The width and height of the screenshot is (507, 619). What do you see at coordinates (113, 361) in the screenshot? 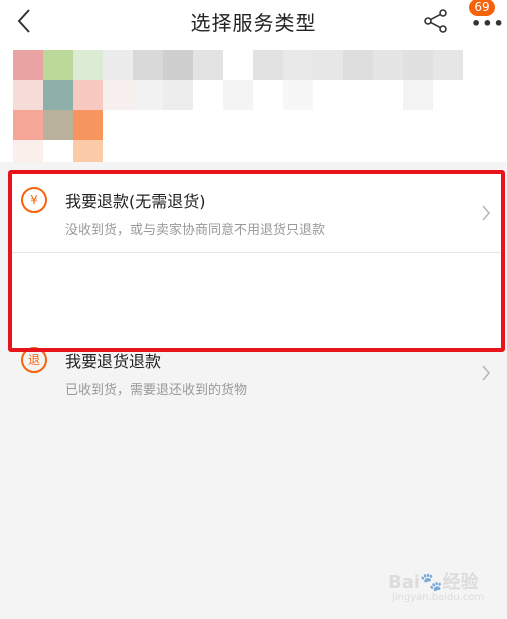
I see `option-title: 我要退货退款` at bounding box center [113, 361].